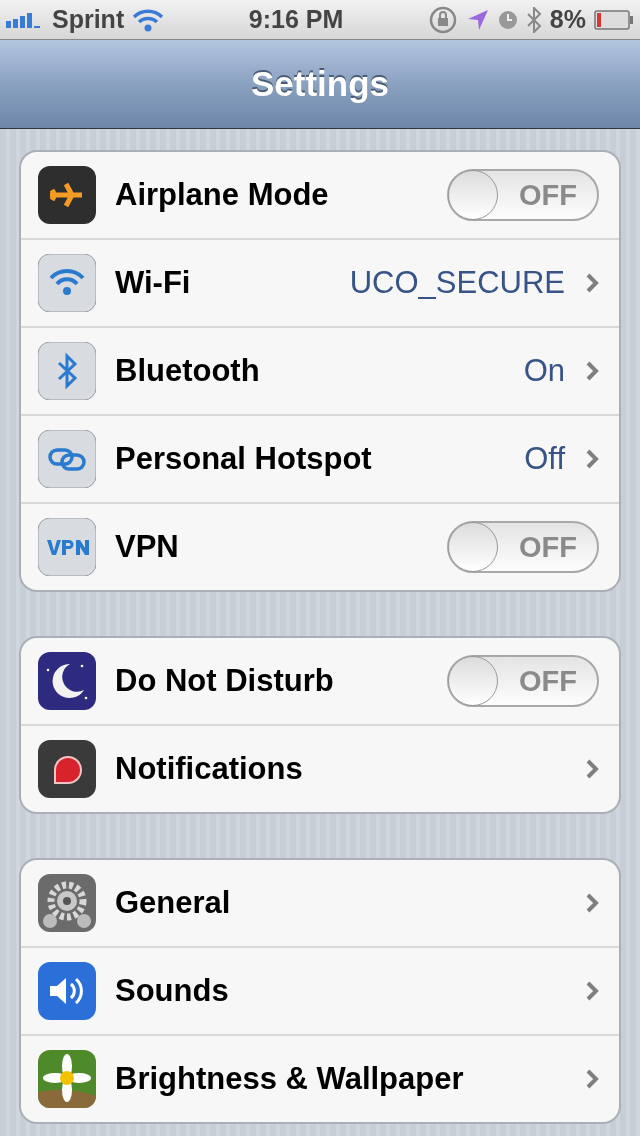  Describe the element at coordinates (320, 546) in the screenshot. I see `settings-row: VPN OFF` at that location.